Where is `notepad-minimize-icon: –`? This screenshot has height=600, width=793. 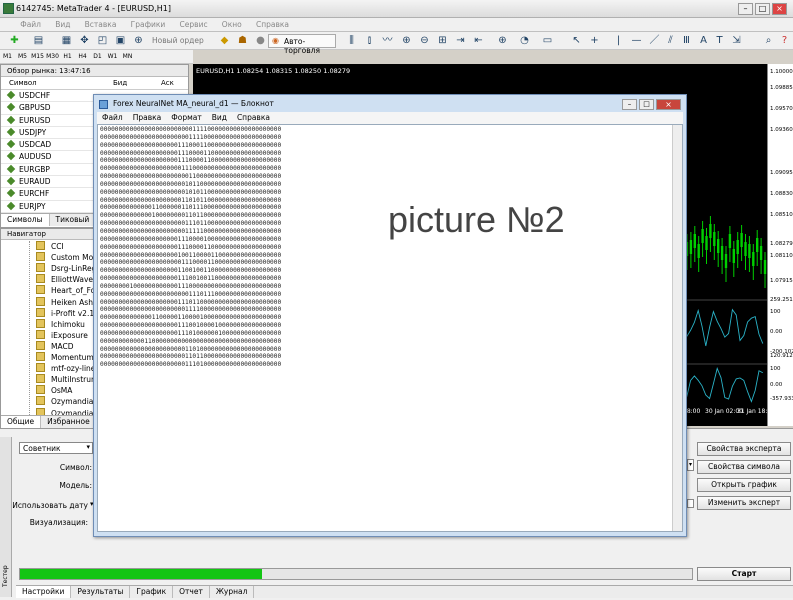 notepad-minimize-icon: – is located at coordinates (629, 104).